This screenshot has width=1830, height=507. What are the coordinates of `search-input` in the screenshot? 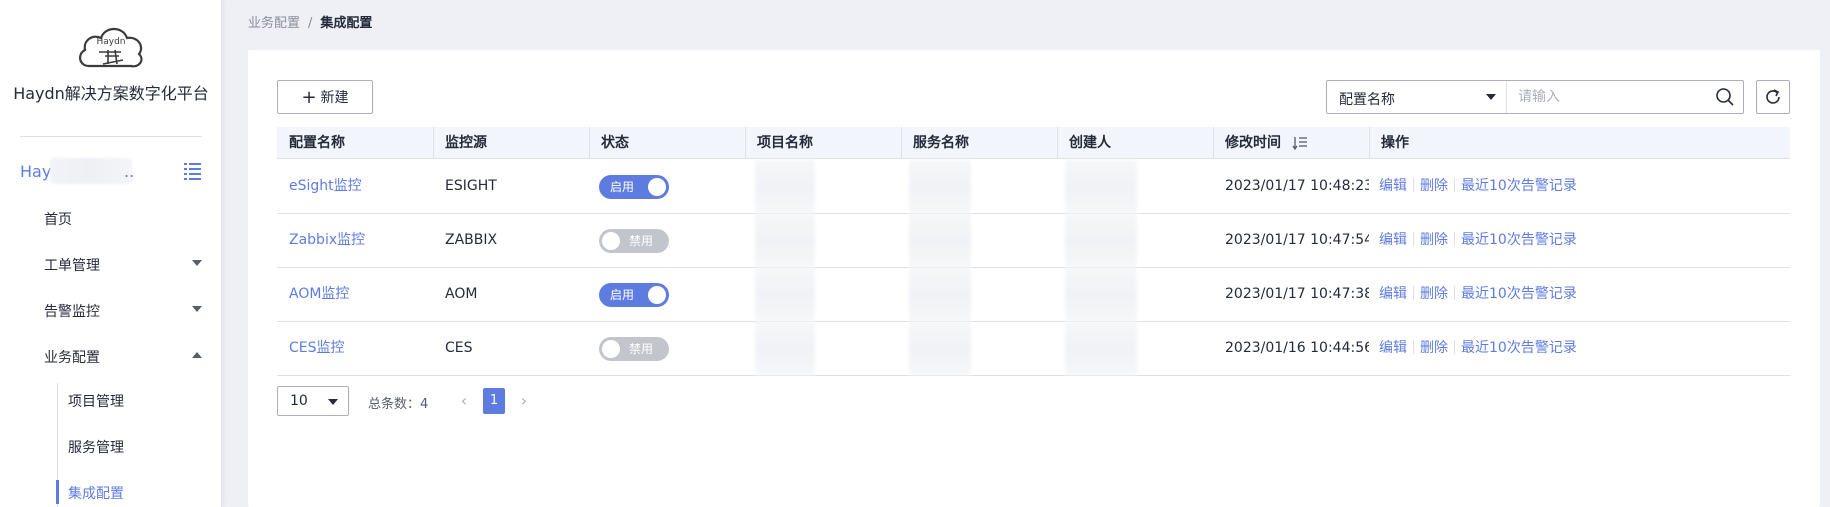 It's located at (1608, 97).